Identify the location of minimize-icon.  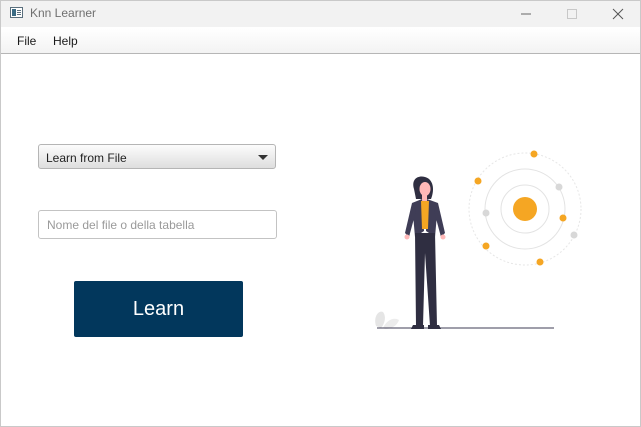
(526, 14).